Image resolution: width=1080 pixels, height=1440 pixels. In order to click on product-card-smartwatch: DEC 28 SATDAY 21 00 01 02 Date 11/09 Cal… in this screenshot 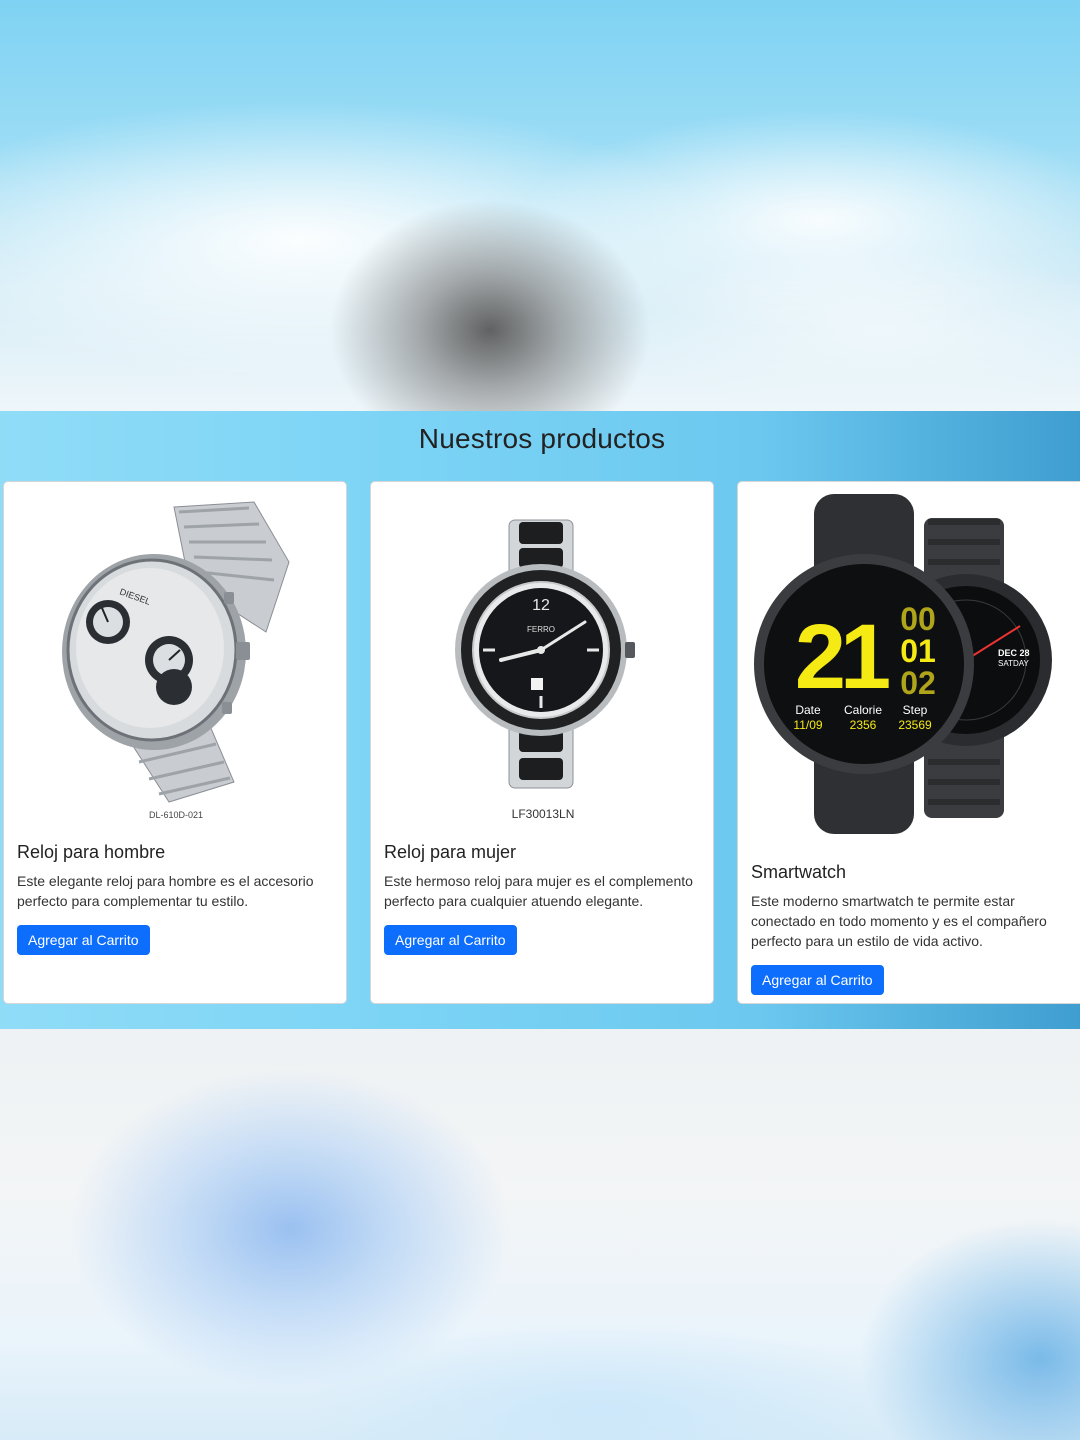, I will do `click(908, 742)`.